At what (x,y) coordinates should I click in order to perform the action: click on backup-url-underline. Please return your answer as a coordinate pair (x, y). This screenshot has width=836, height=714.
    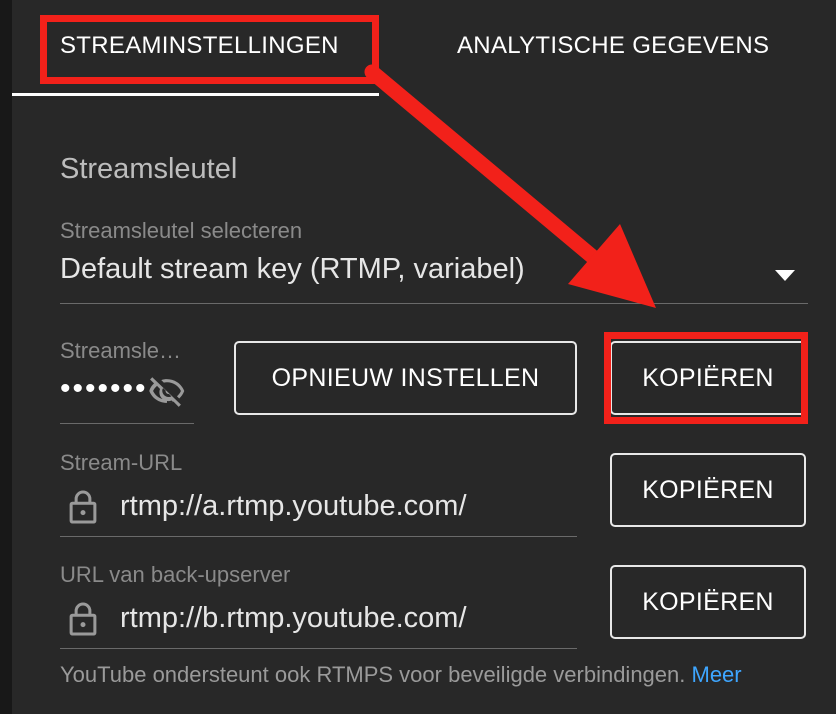
    Looking at the image, I should click on (318, 648).